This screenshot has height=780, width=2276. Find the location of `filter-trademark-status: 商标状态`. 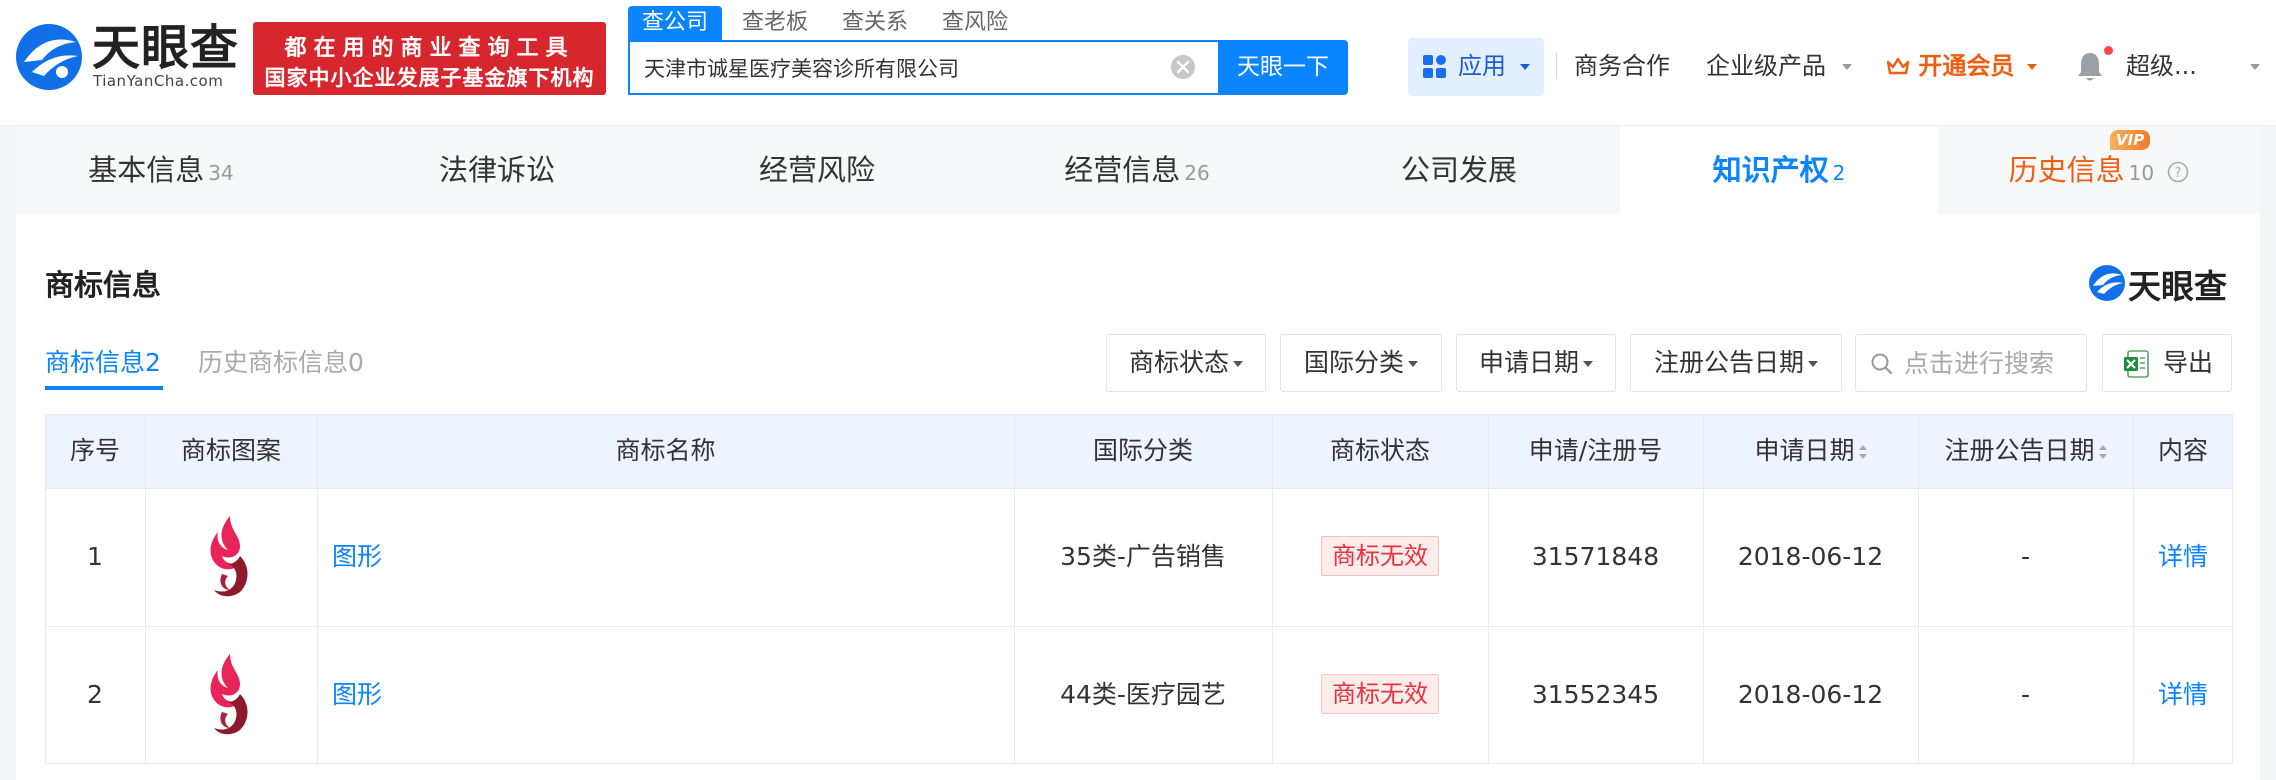

filter-trademark-status: 商标状态 is located at coordinates (1186, 363).